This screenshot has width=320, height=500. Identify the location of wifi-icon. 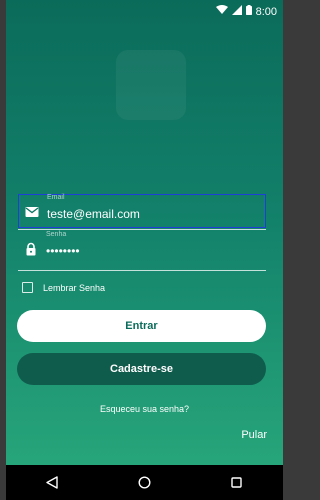
(221, 11).